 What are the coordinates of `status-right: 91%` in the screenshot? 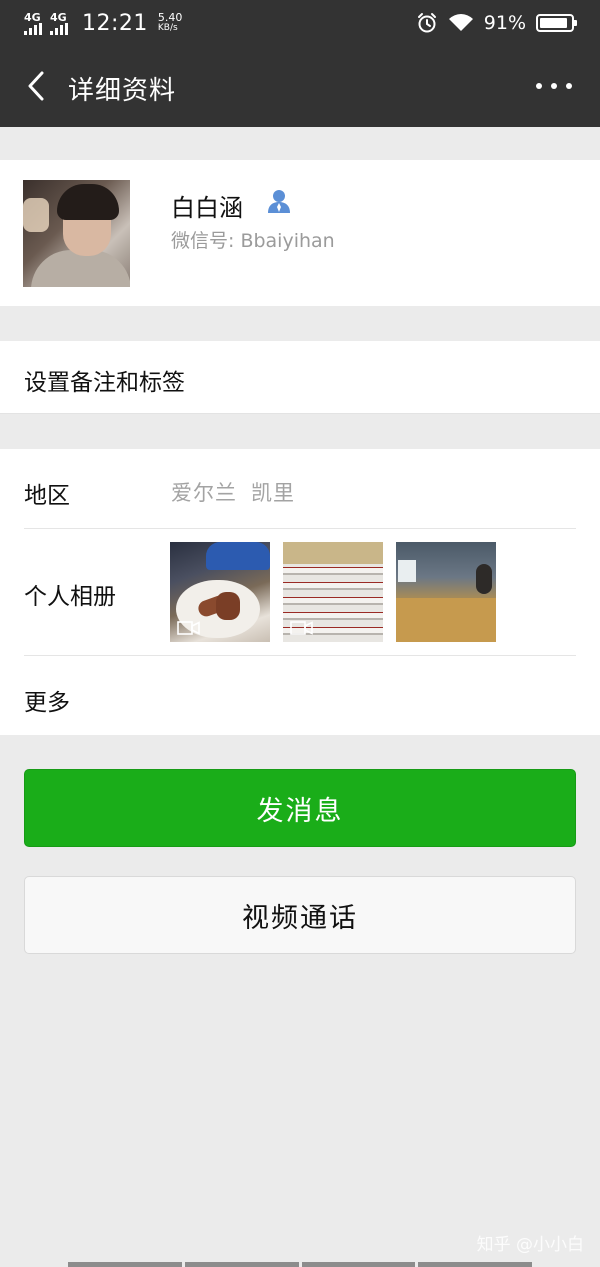 It's located at (496, 23).